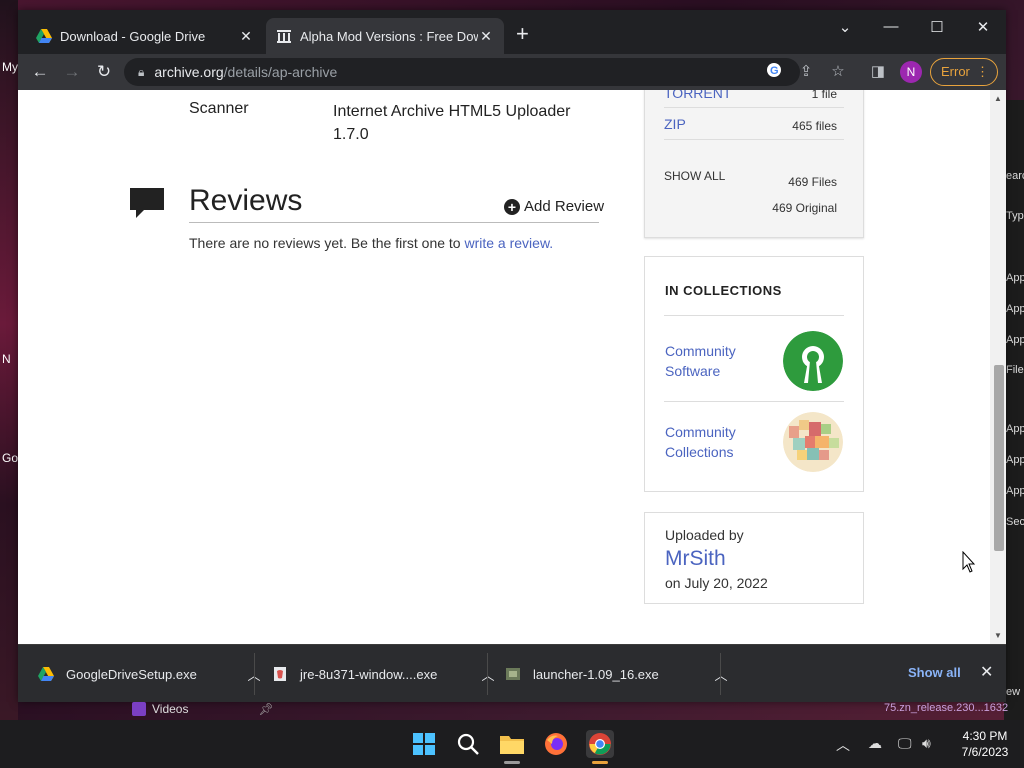 This screenshot has width=1024, height=768. I want to click on page-scrollbar: ▲ ▼, so click(998, 367).